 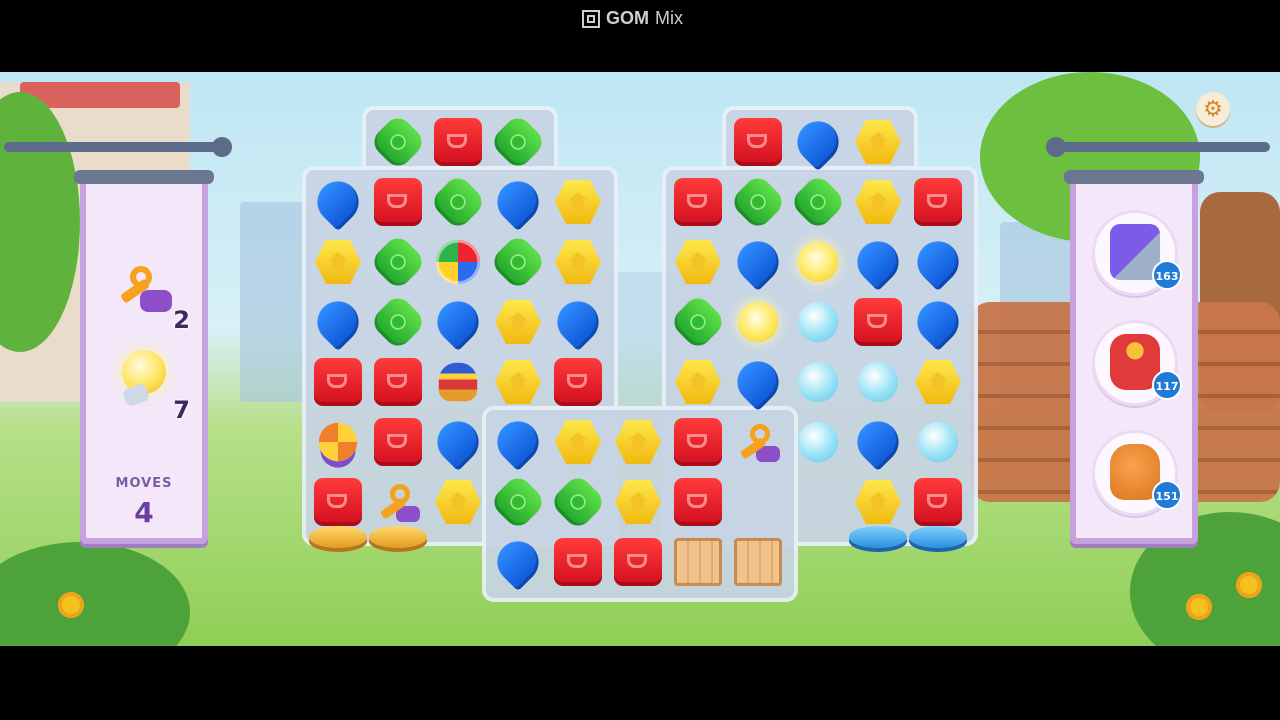 I want to click on crop-icon, so click(x=591, y=18).